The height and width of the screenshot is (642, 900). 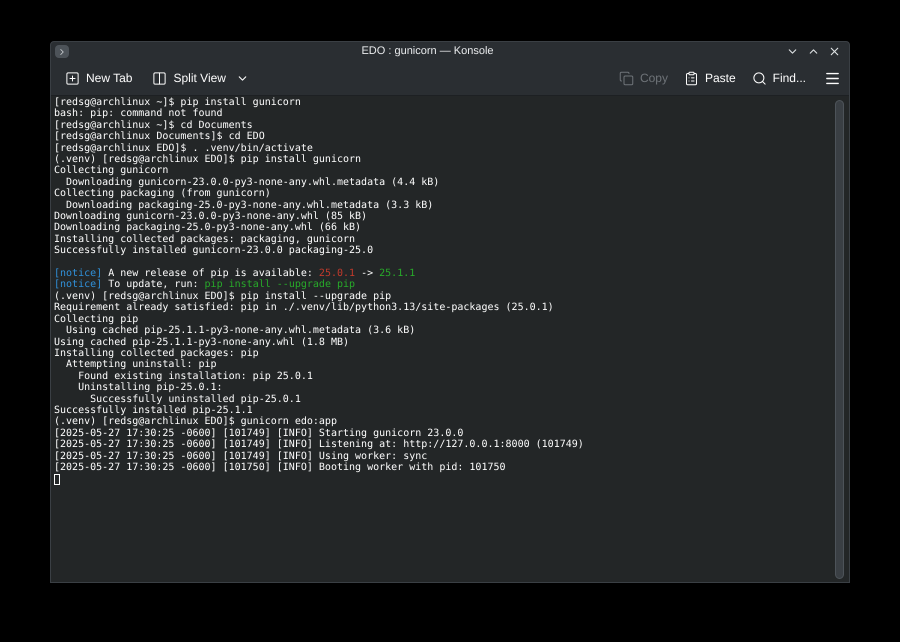 What do you see at coordinates (202, 342) in the screenshot?
I see `terminal-line: Using cached pip-25.1.1-py3-none-any.whl (1.8 MB)` at bounding box center [202, 342].